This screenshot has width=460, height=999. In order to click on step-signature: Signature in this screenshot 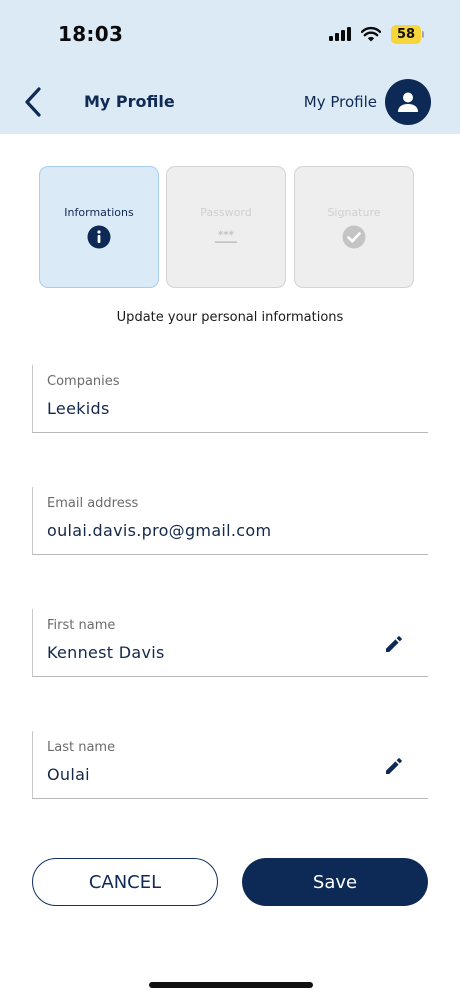, I will do `click(354, 227)`.